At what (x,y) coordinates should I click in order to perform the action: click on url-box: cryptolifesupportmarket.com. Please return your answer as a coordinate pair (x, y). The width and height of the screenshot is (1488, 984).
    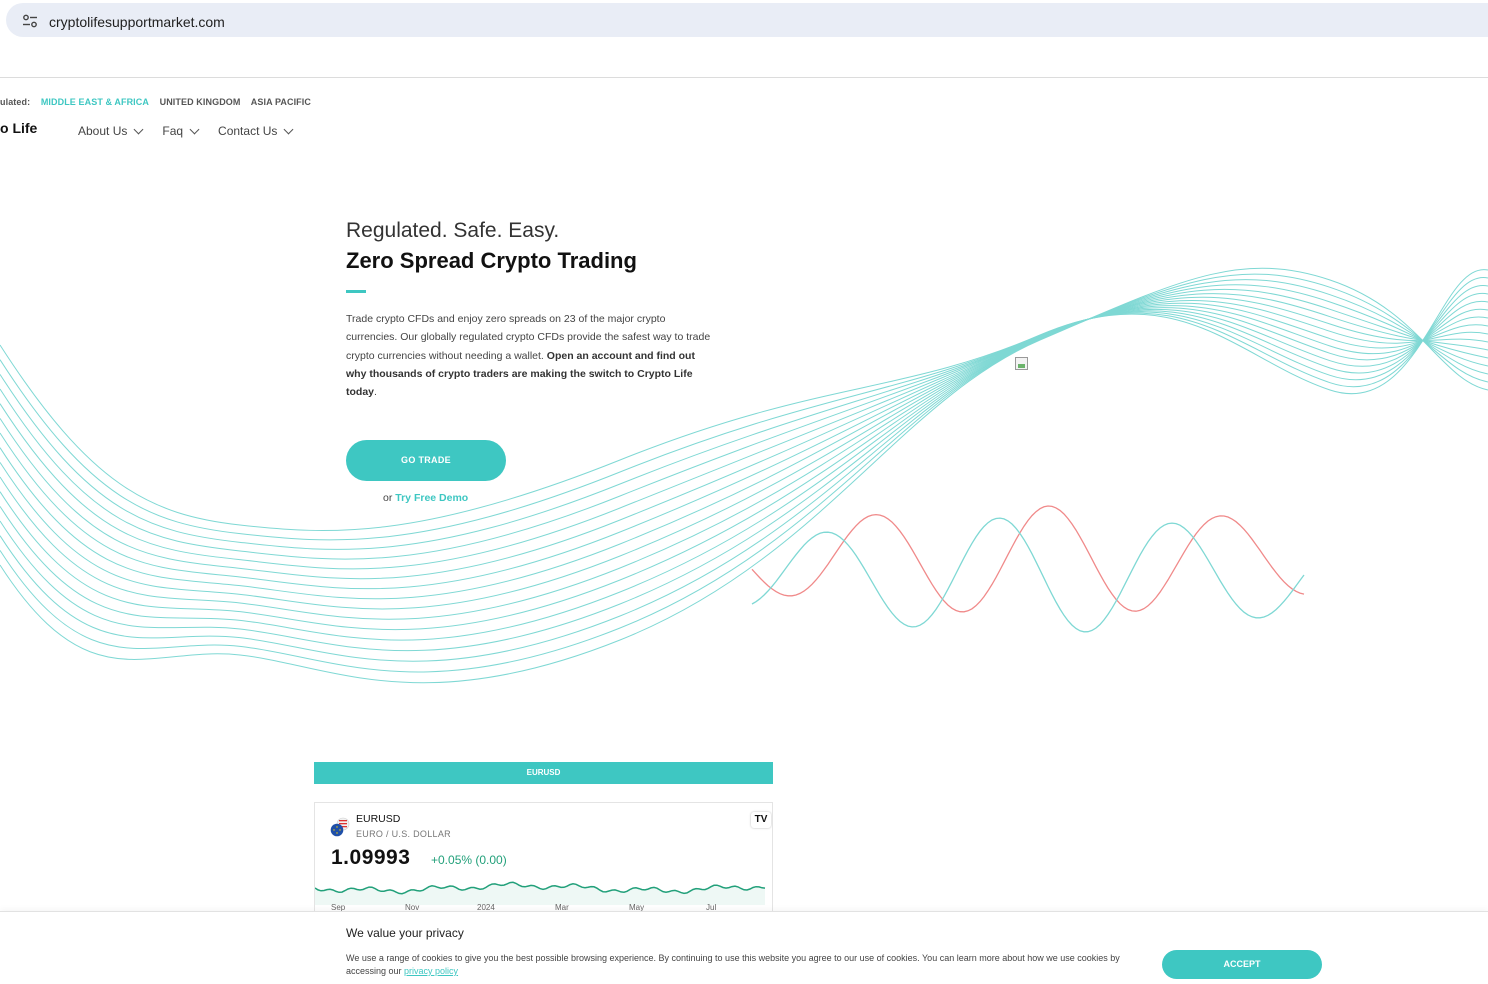
    Looking at the image, I should click on (747, 20).